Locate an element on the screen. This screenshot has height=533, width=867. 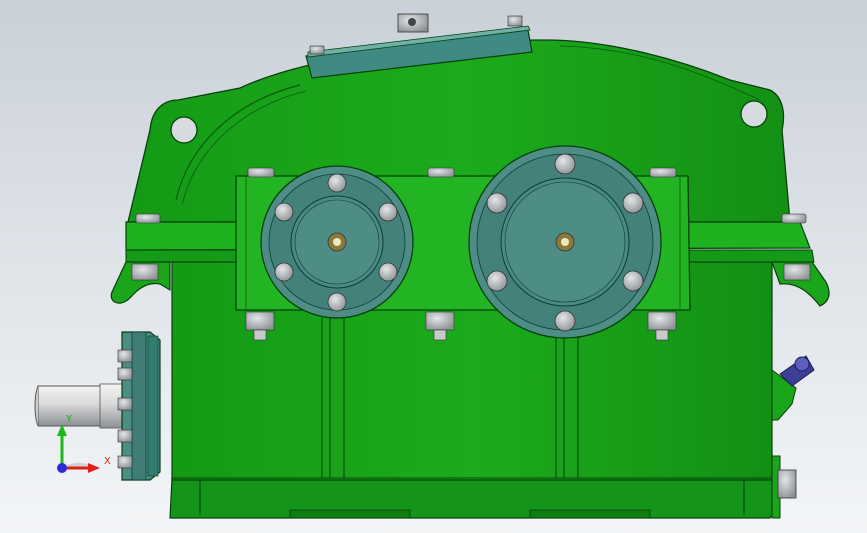
oil-drain-valve is located at coordinates (793, 388).